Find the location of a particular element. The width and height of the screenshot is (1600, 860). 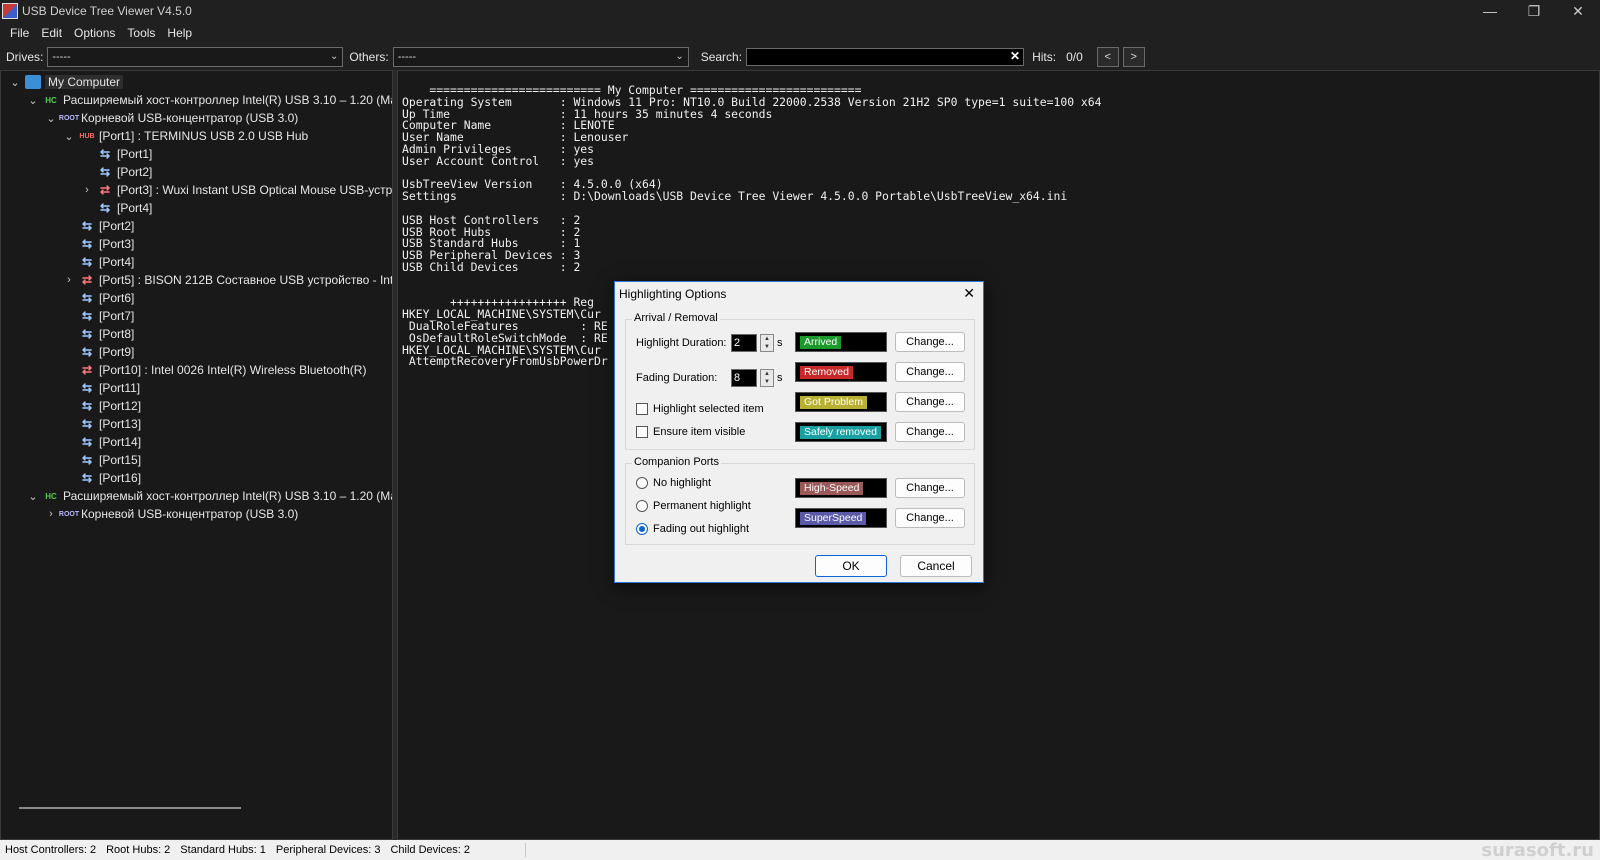

prev-hit-button: < is located at coordinates (1107, 57).